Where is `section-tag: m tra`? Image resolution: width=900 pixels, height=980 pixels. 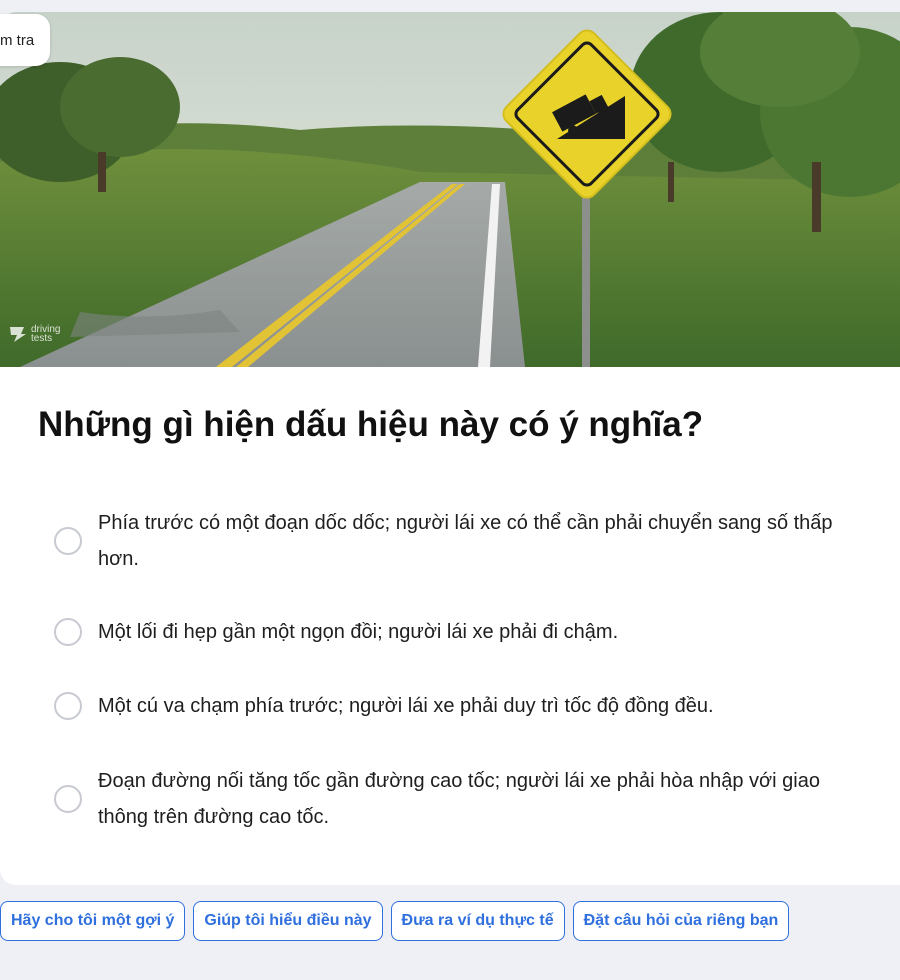
section-tag: m tra is located at coordinates (25, 40).